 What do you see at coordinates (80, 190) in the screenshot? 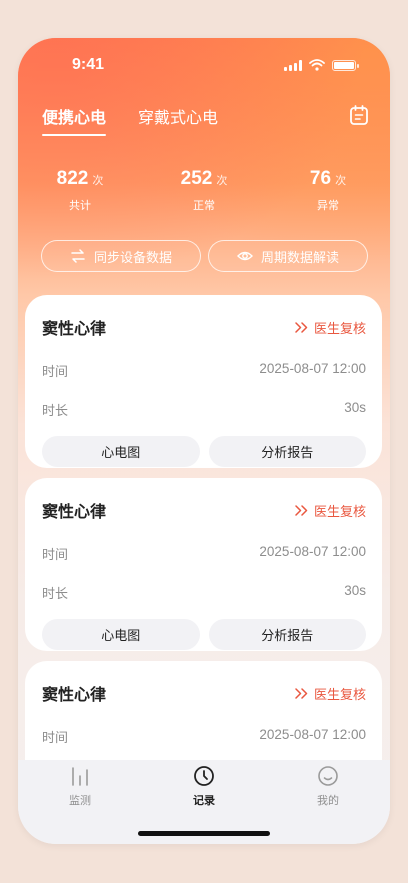
I see `stat-total: 822 次 共计` at bounding box center [80, 190].